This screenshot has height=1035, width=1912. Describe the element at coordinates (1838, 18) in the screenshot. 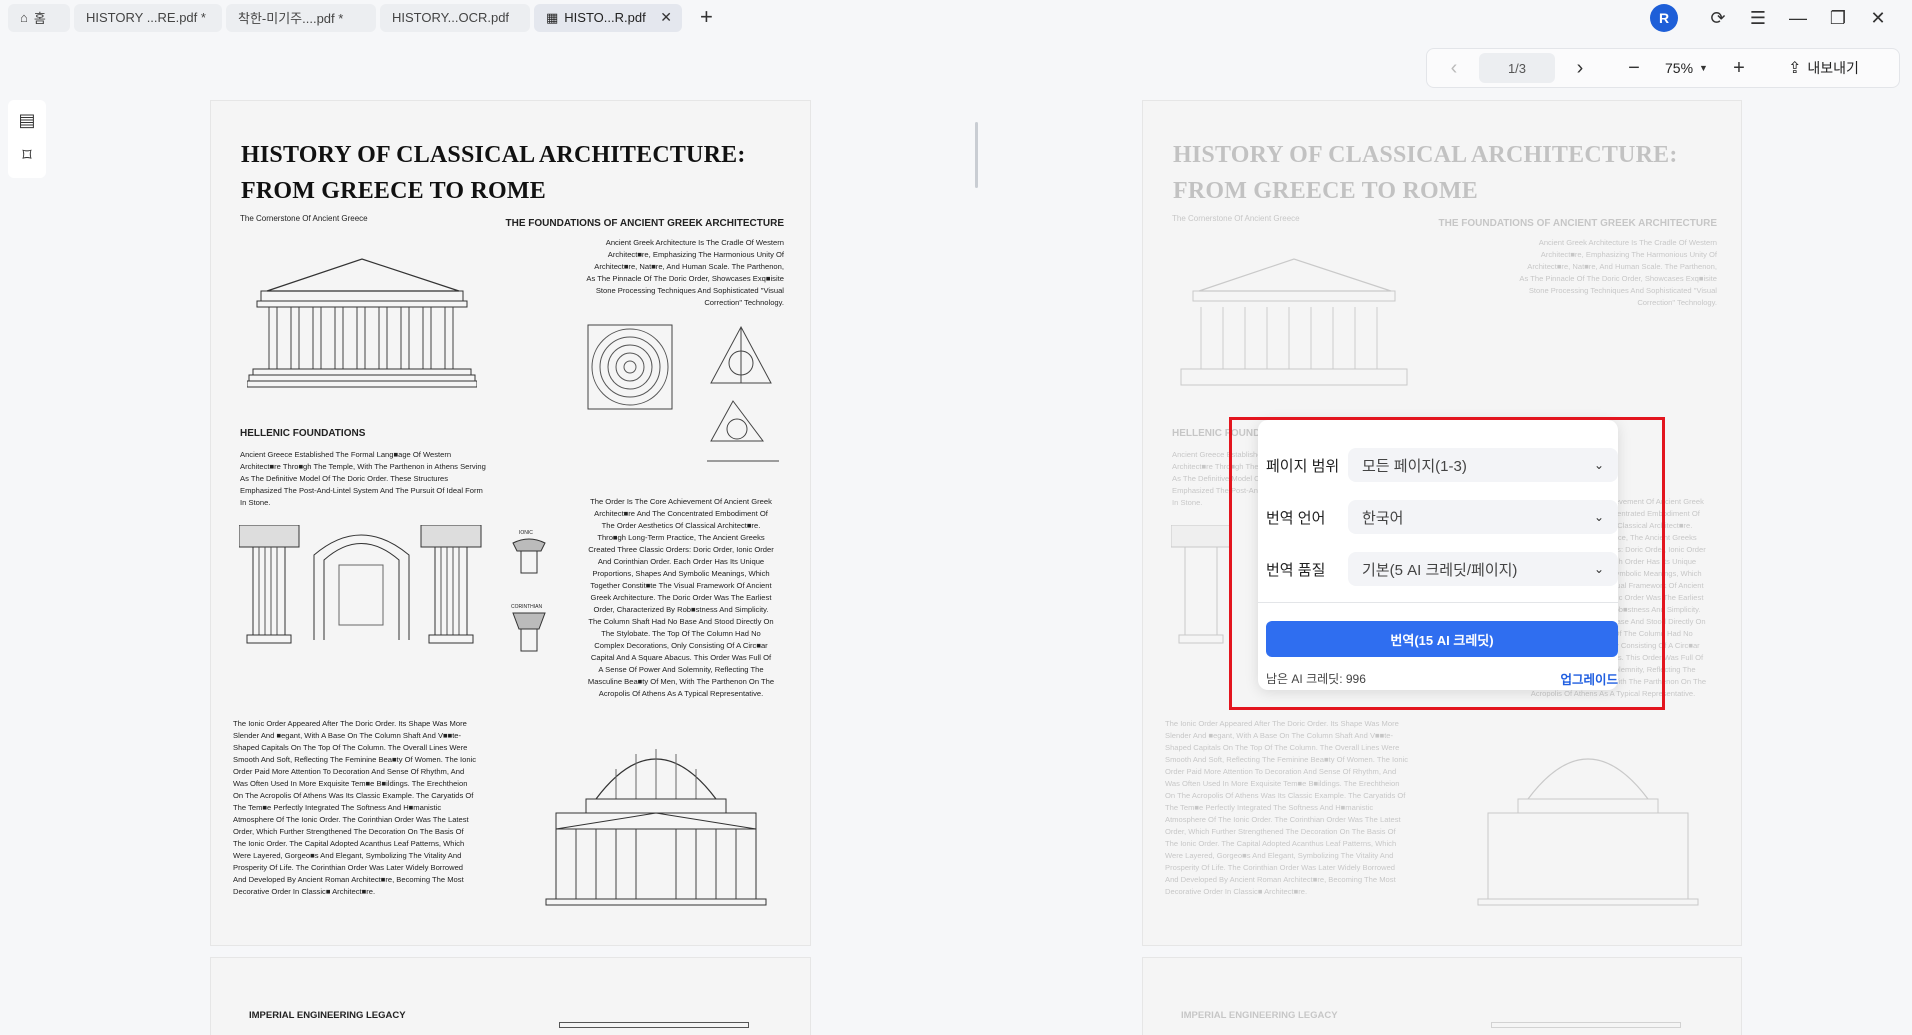

I see `maximize-icon: ❐` at that location.